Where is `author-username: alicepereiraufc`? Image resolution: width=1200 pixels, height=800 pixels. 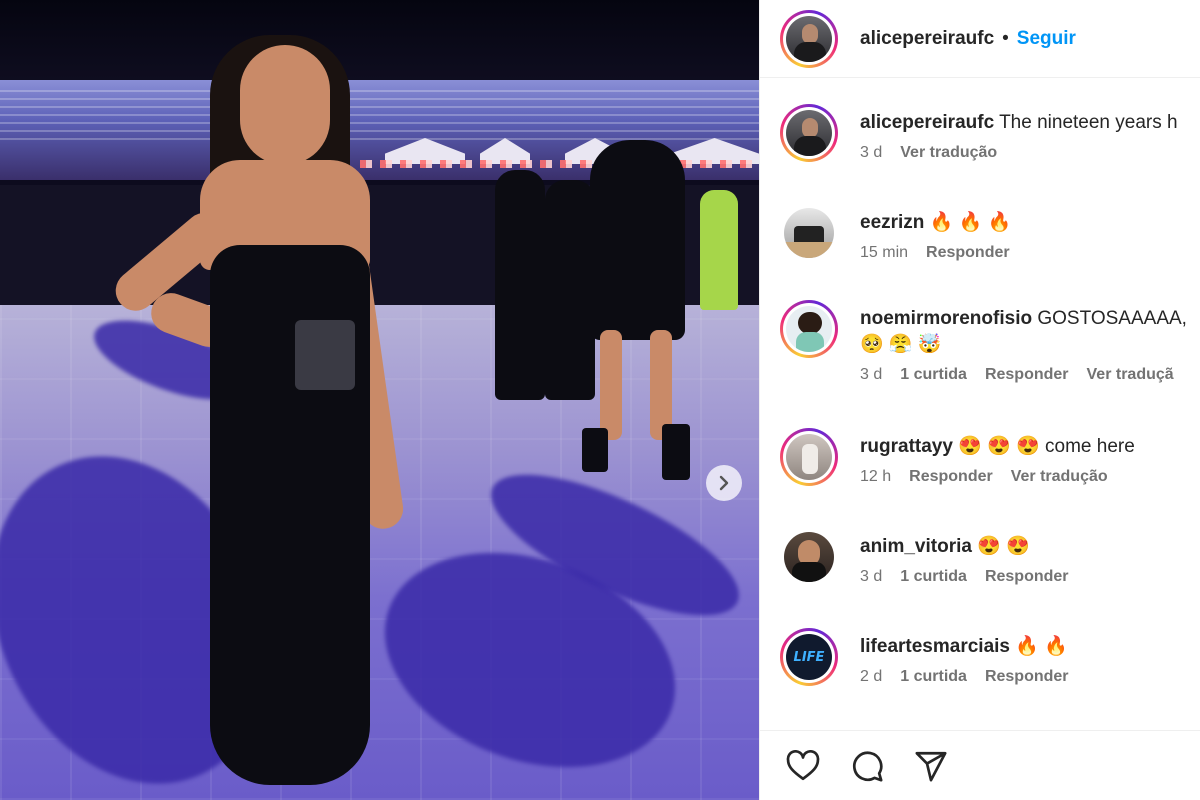 author-username: alicepereiraufc is located at coordinates (927, 39).